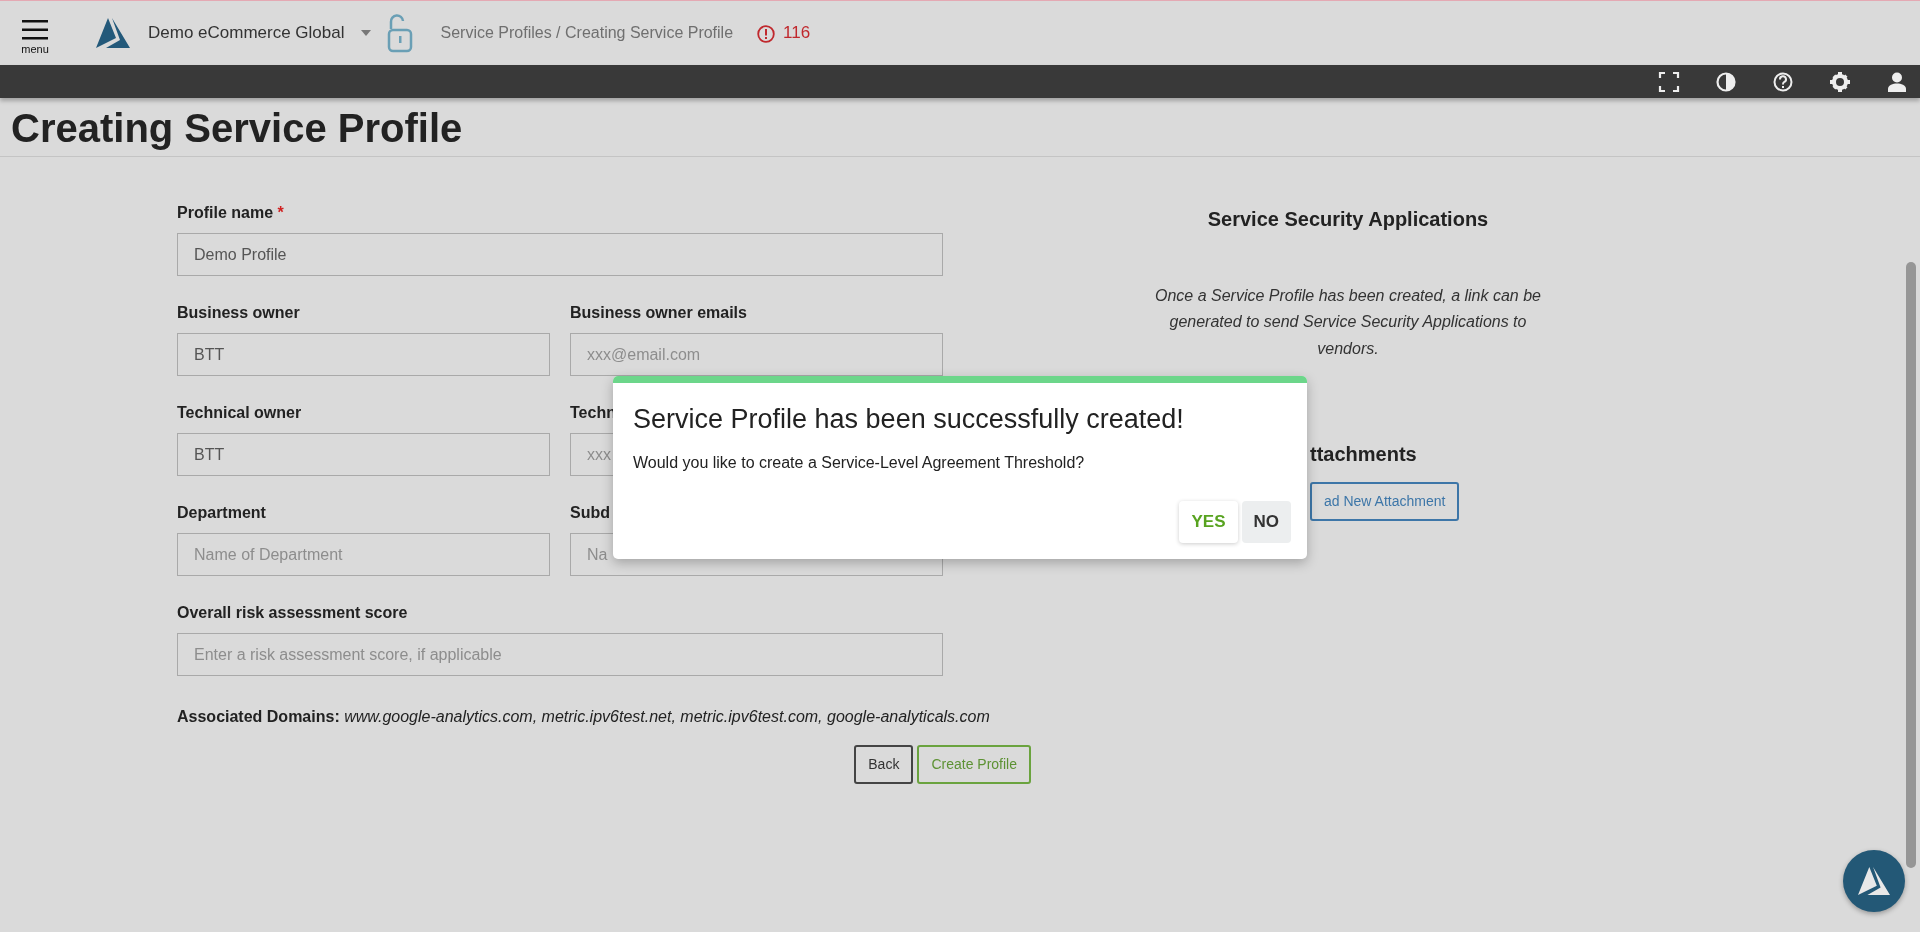  What do you see at coordinates (221, 513) in the screenshot?
I see `field-label: Department` at bounding box center [221, 513].